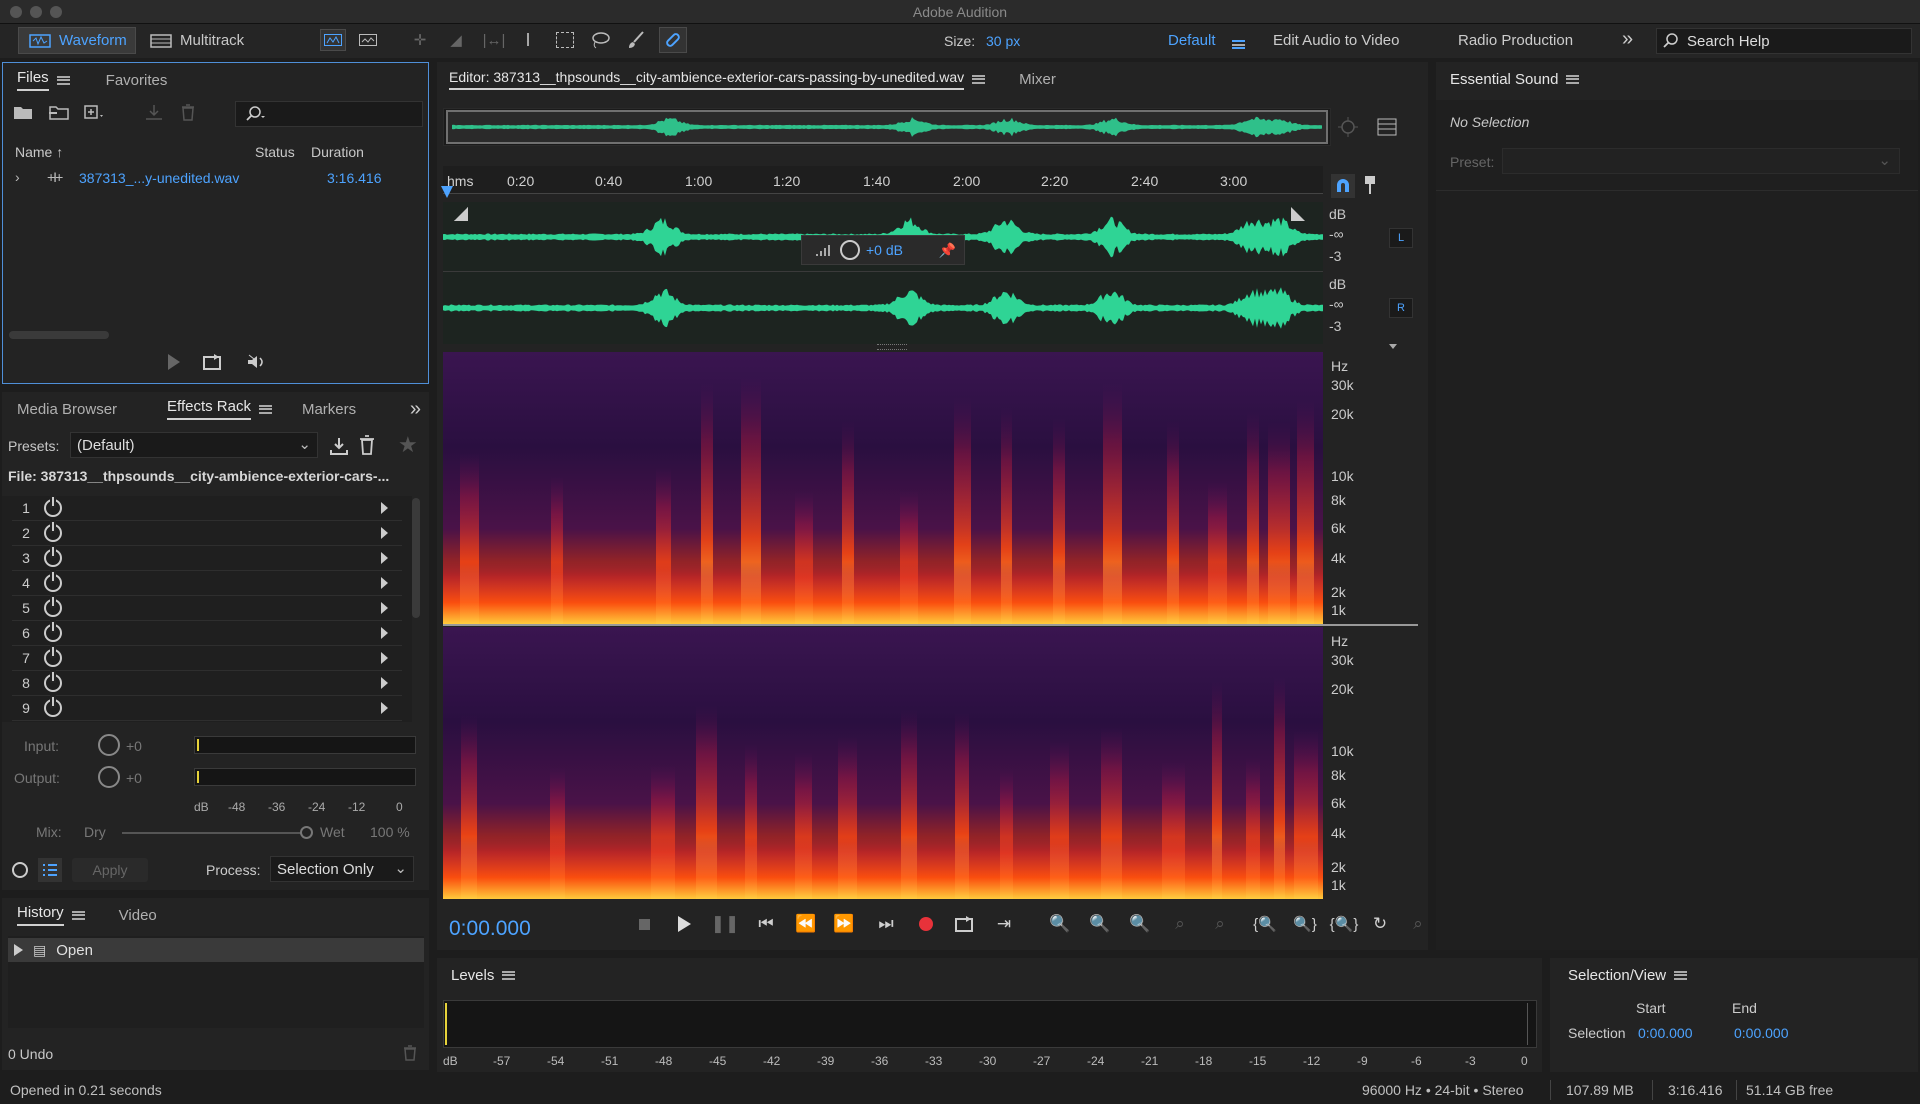 The height and width of the screenshot is (1104, 1920). What do you see at coordinates (207, 608) in the screenshot?
I see `effect-slot: 5` at bounding box center [207, 608].